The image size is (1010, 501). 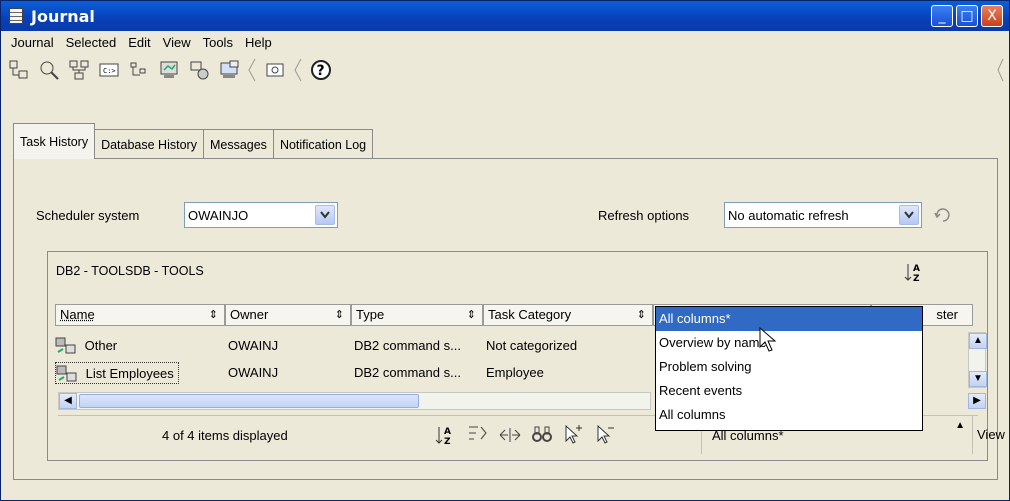 I want to click on select-all-icon, so click(x=574, y=436).